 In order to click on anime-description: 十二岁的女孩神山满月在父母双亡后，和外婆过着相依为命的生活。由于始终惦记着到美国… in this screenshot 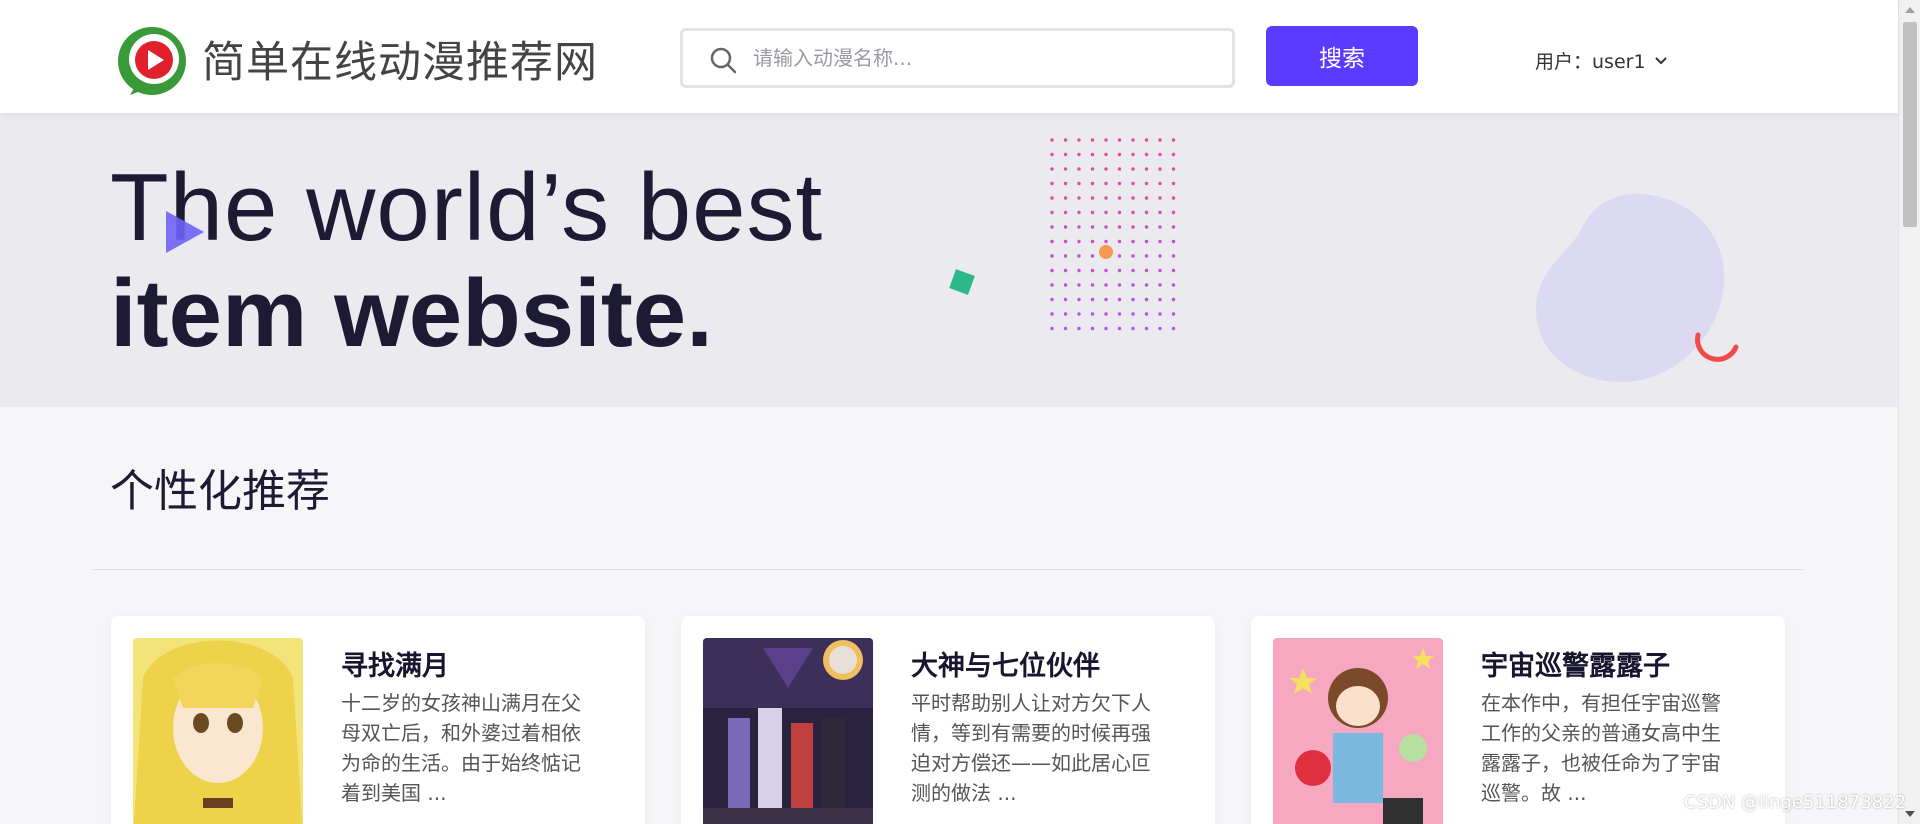, I will do `click(461, 748)`.